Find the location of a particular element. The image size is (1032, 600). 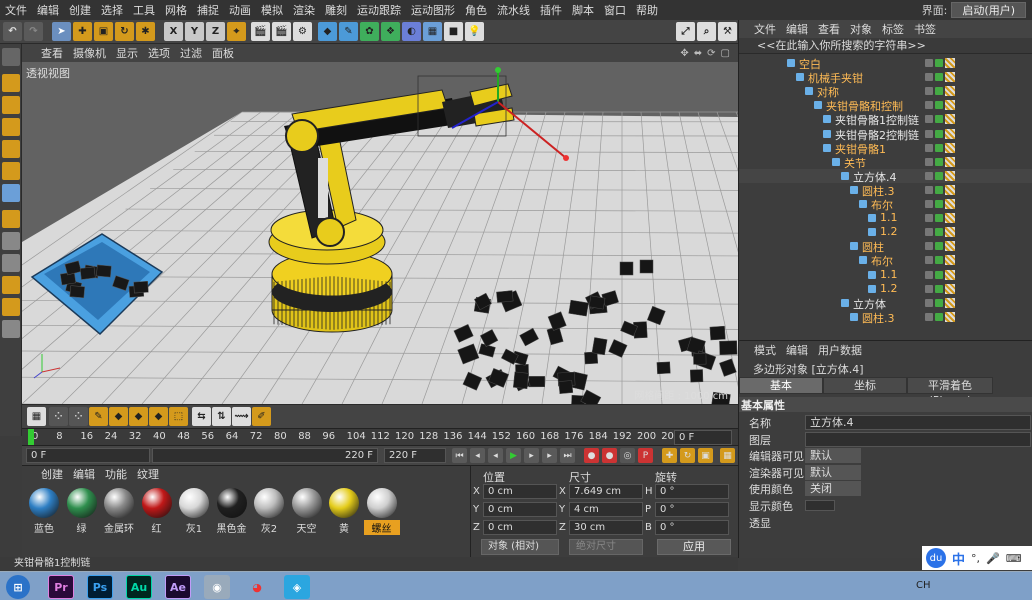

object-row: 关节 is located at coordinates (885, 162).